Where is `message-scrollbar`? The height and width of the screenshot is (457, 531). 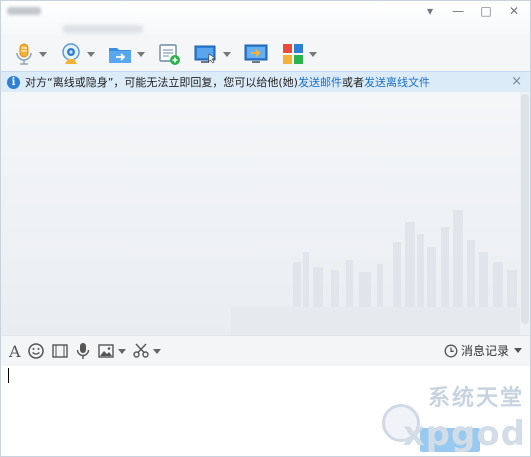
message-scrollbar is located at coordinates (525, 213).